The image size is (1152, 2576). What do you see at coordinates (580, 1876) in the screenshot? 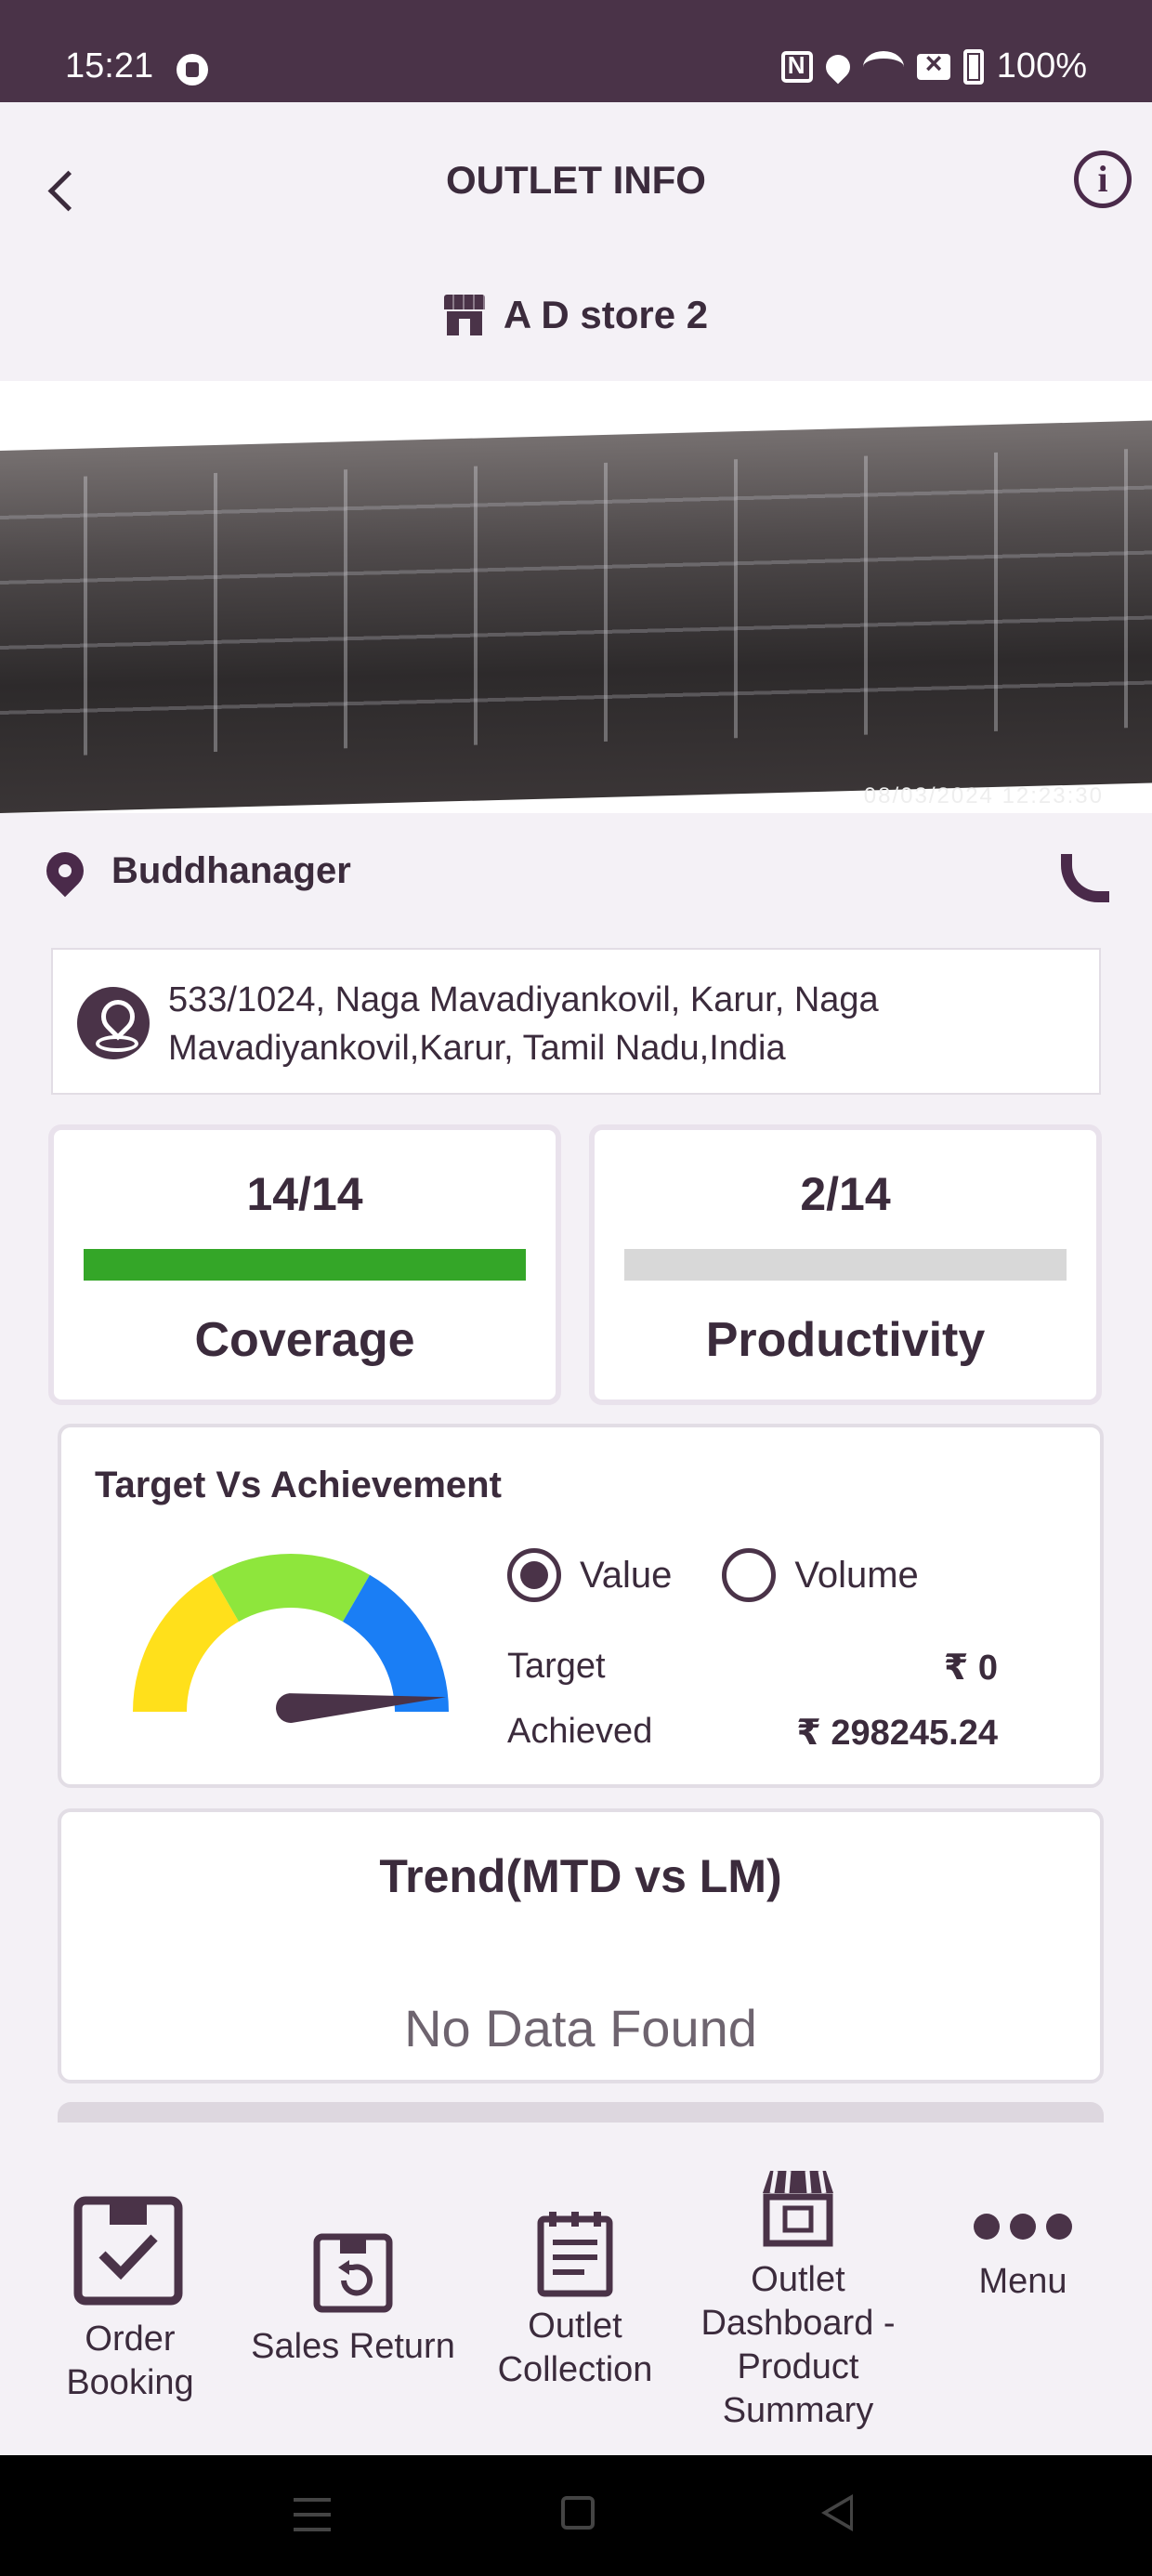
I see `trend-title: Trend(MTD vs LM)` at bounding box center [580, 1876].